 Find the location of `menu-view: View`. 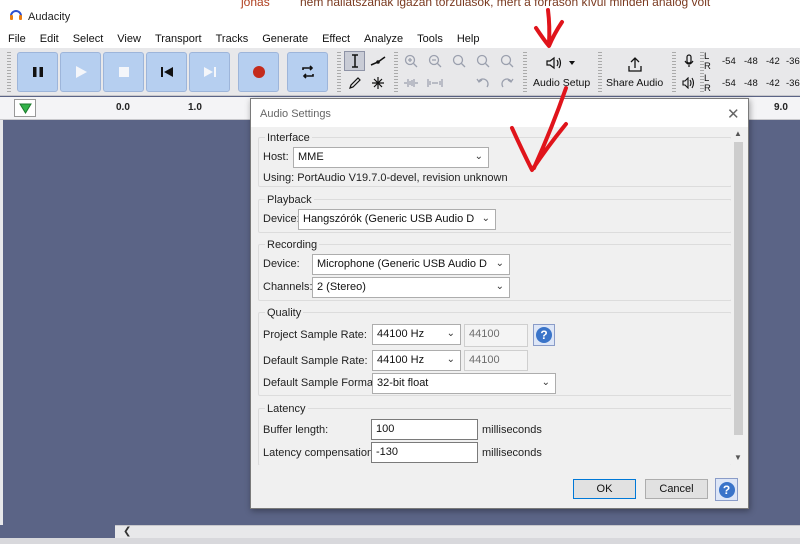

menu-view: View is located at coordinates (128, 39).